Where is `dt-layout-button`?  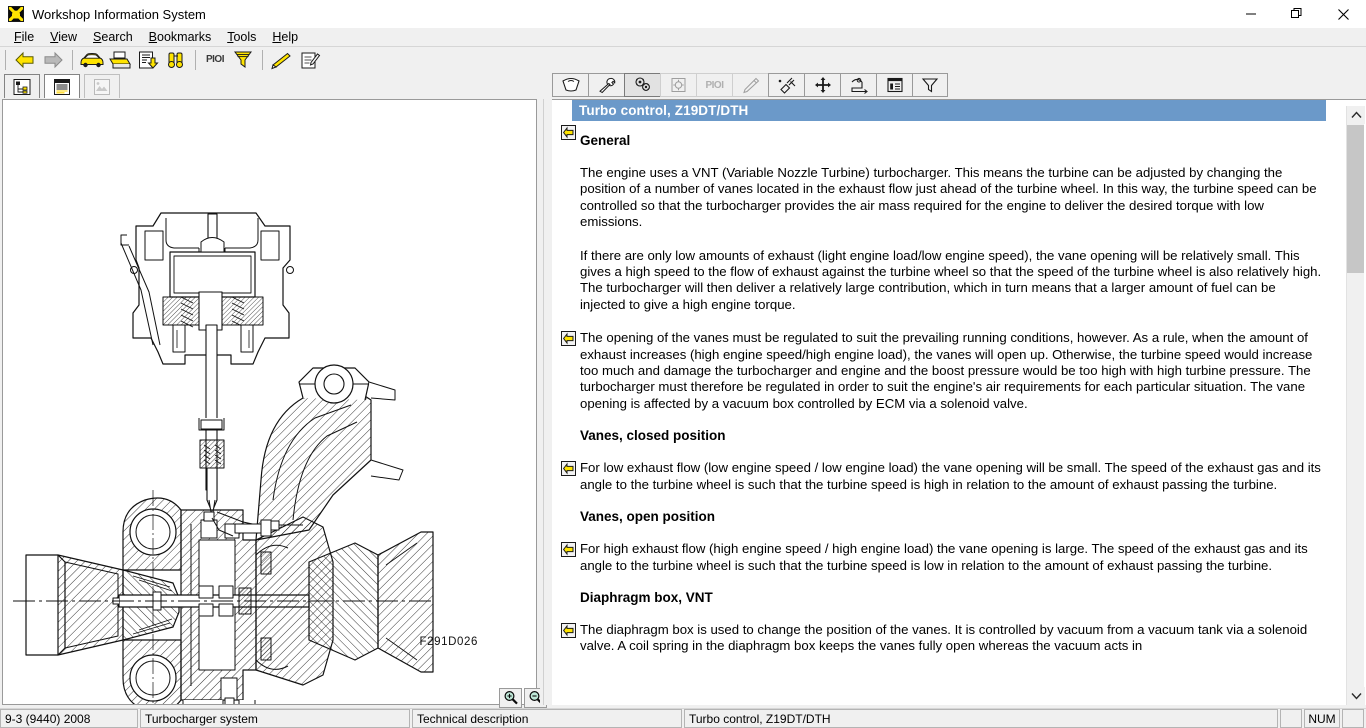
dt-layout-button is located at coordinates (894, 85).